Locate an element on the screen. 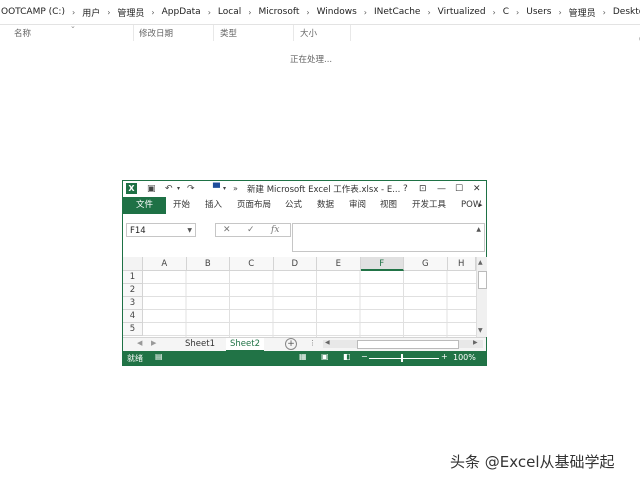 The width and height of the screenshot is (640, 479). crumb-microsoft: Microsoft is located at coordinates (278, 12).